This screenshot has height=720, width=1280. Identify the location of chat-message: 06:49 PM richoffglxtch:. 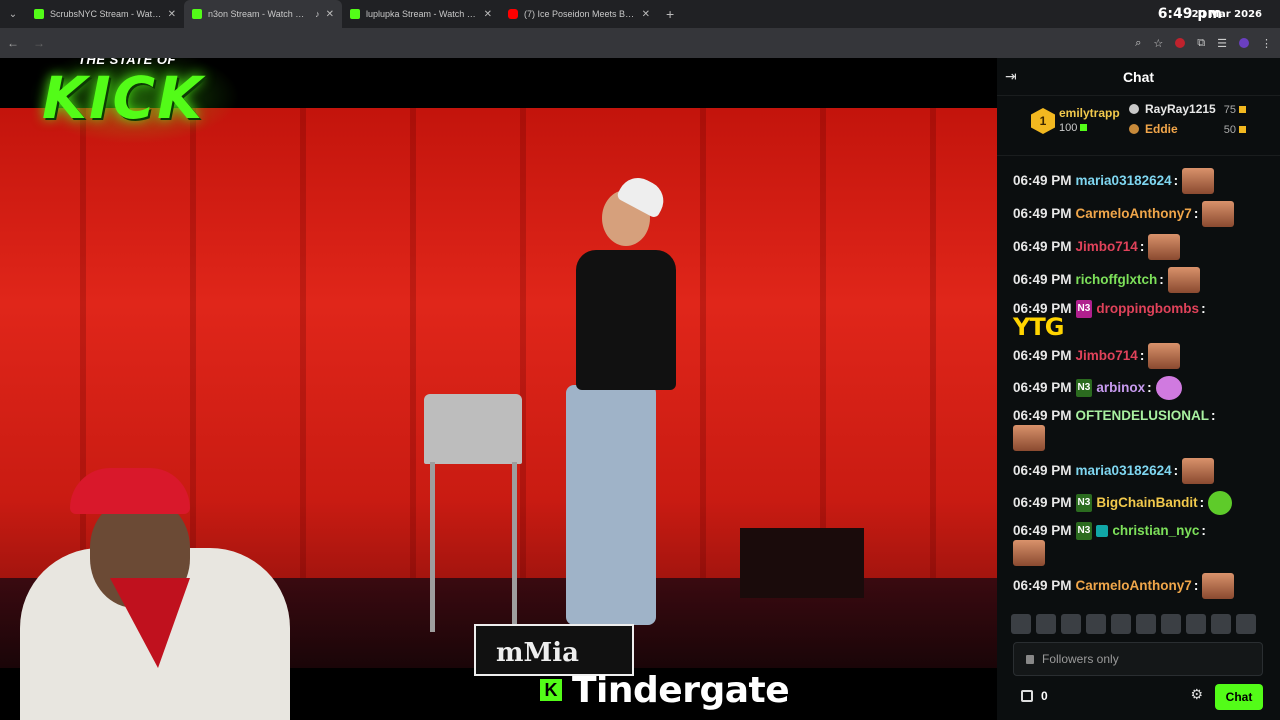
(1138, 280).